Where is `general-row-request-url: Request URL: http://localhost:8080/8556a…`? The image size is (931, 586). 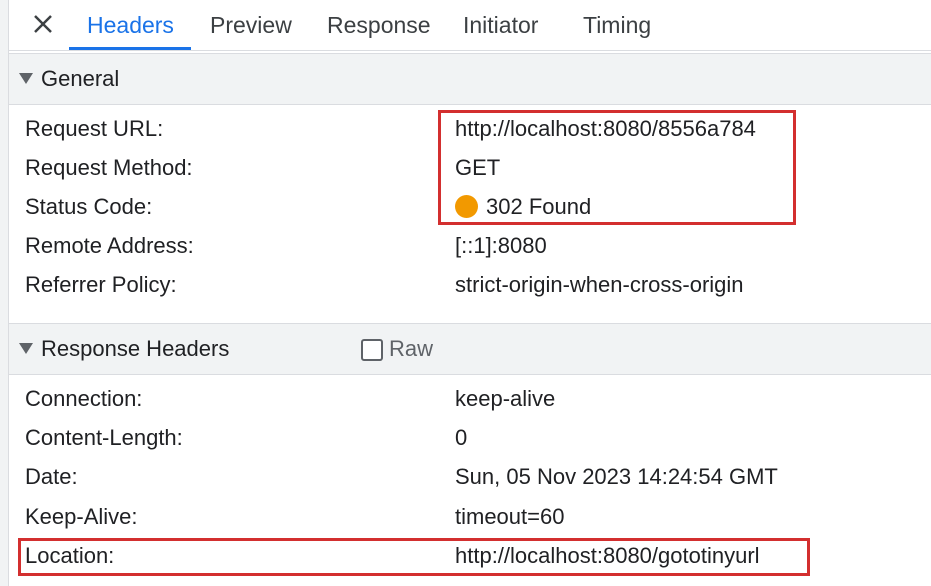
general-row-request-url: Request URL: http://localhost:8080/8556a… is located at coordinates (465, 128).